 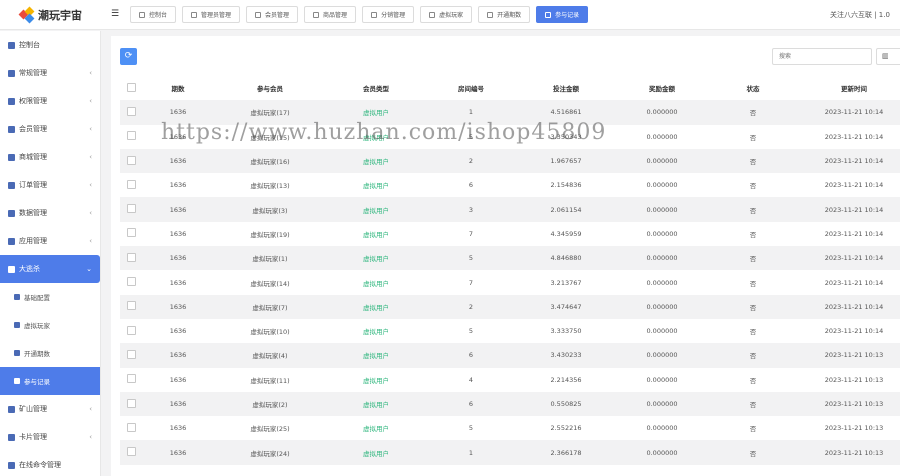 What do you see at coordinates (849, 88) in the screenshot?
I see `column-header: 更新时间` at bounding box center [849, 88].